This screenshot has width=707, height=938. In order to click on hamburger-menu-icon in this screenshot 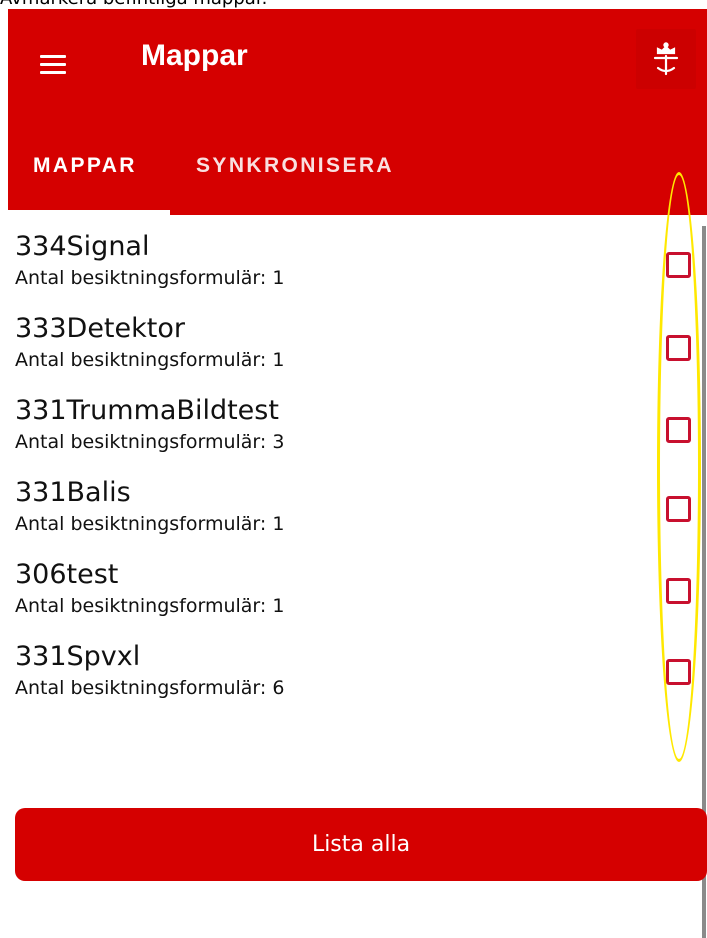, I will do `click(53, 56)`.